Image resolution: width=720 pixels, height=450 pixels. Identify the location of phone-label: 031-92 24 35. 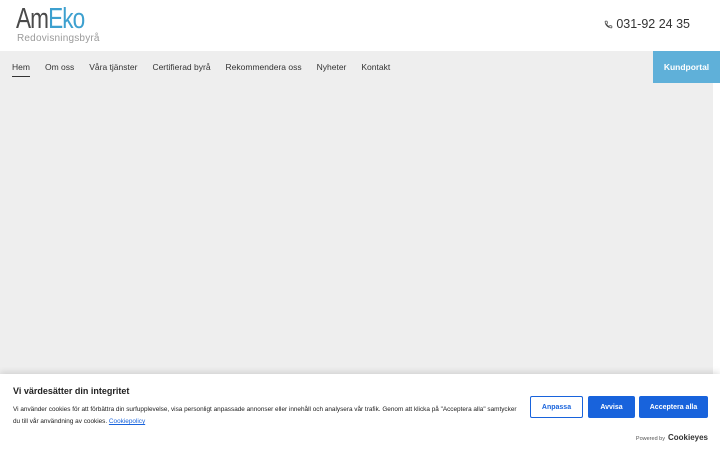
(653, 24).